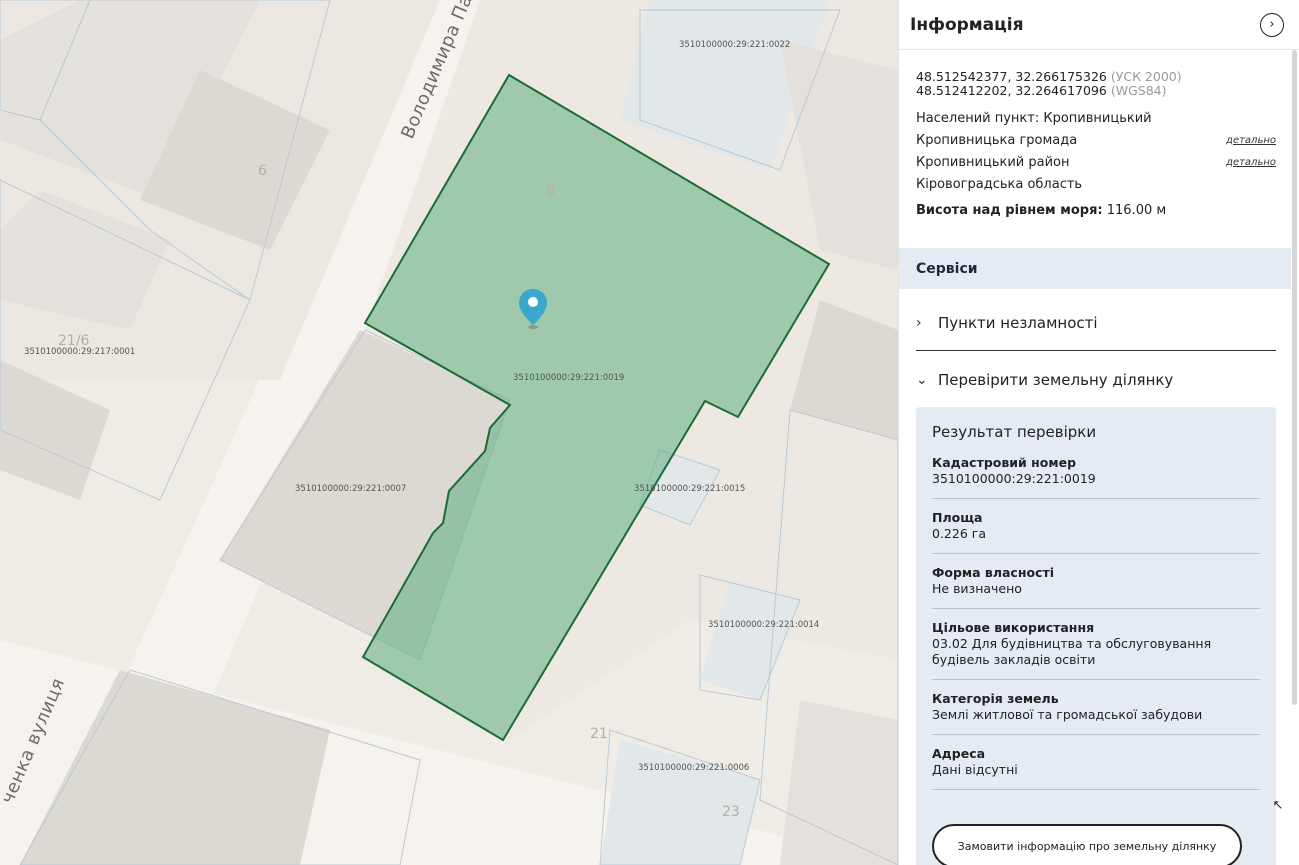 Image resolution: width=1299 pixels, height=865 pixels. I want to click on services-header: Сервіси, so click(1095, 268).